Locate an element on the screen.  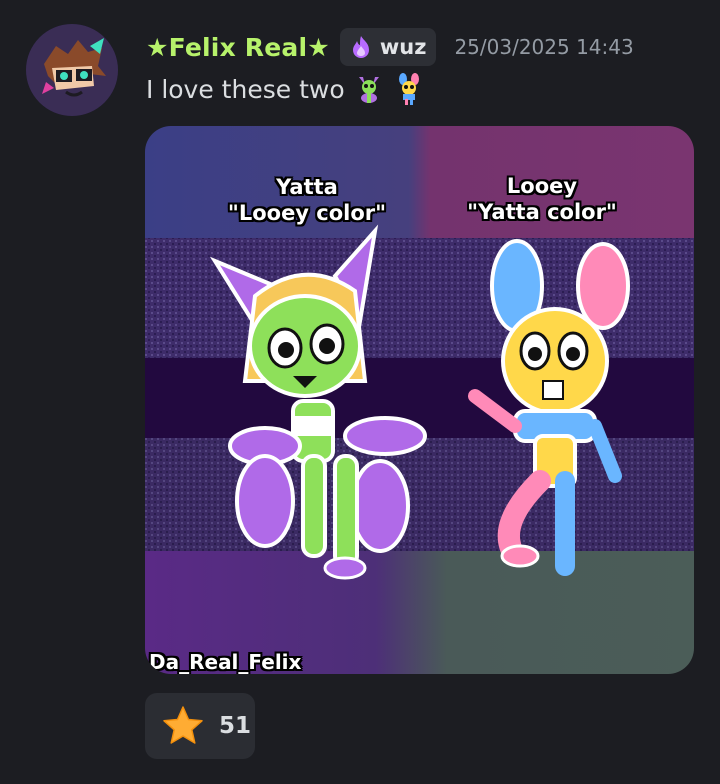
server-tag: wuz is located at coordinates (388, 47).